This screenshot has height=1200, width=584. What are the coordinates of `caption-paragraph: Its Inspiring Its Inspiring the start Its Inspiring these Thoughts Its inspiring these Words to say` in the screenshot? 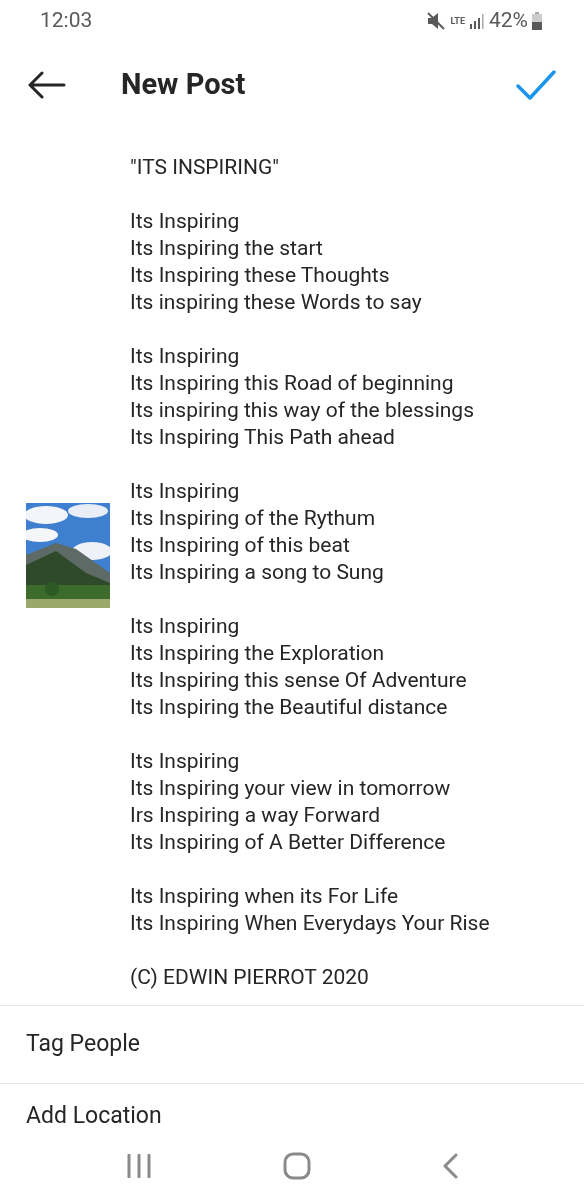 It's located at (276, 262).